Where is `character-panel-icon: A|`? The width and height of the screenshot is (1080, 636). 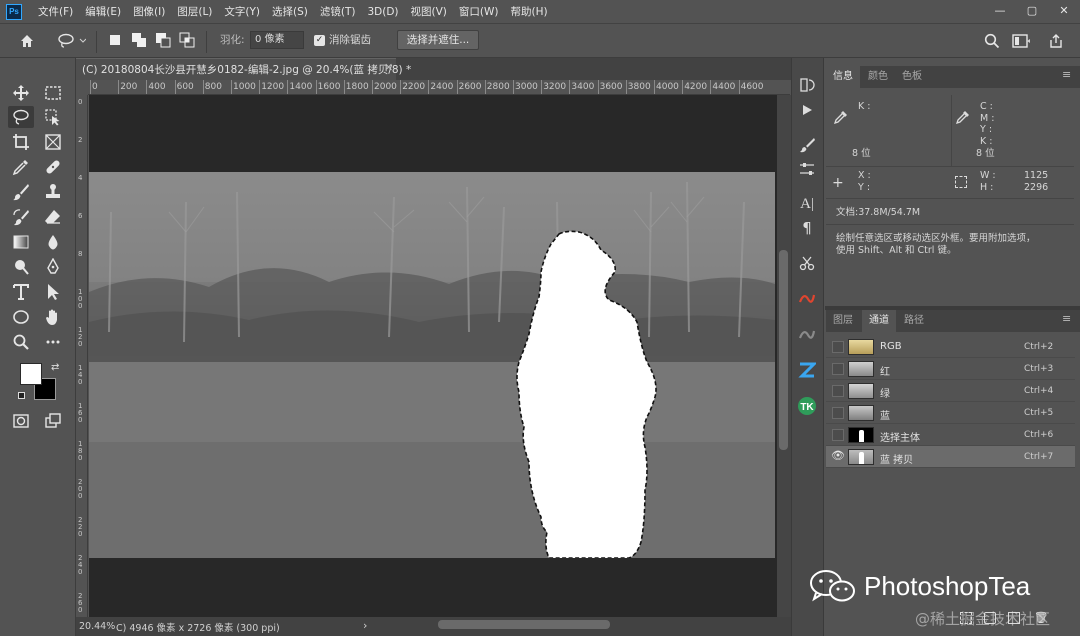 character-panel-icon: A| is located at coordinates (807, 204).